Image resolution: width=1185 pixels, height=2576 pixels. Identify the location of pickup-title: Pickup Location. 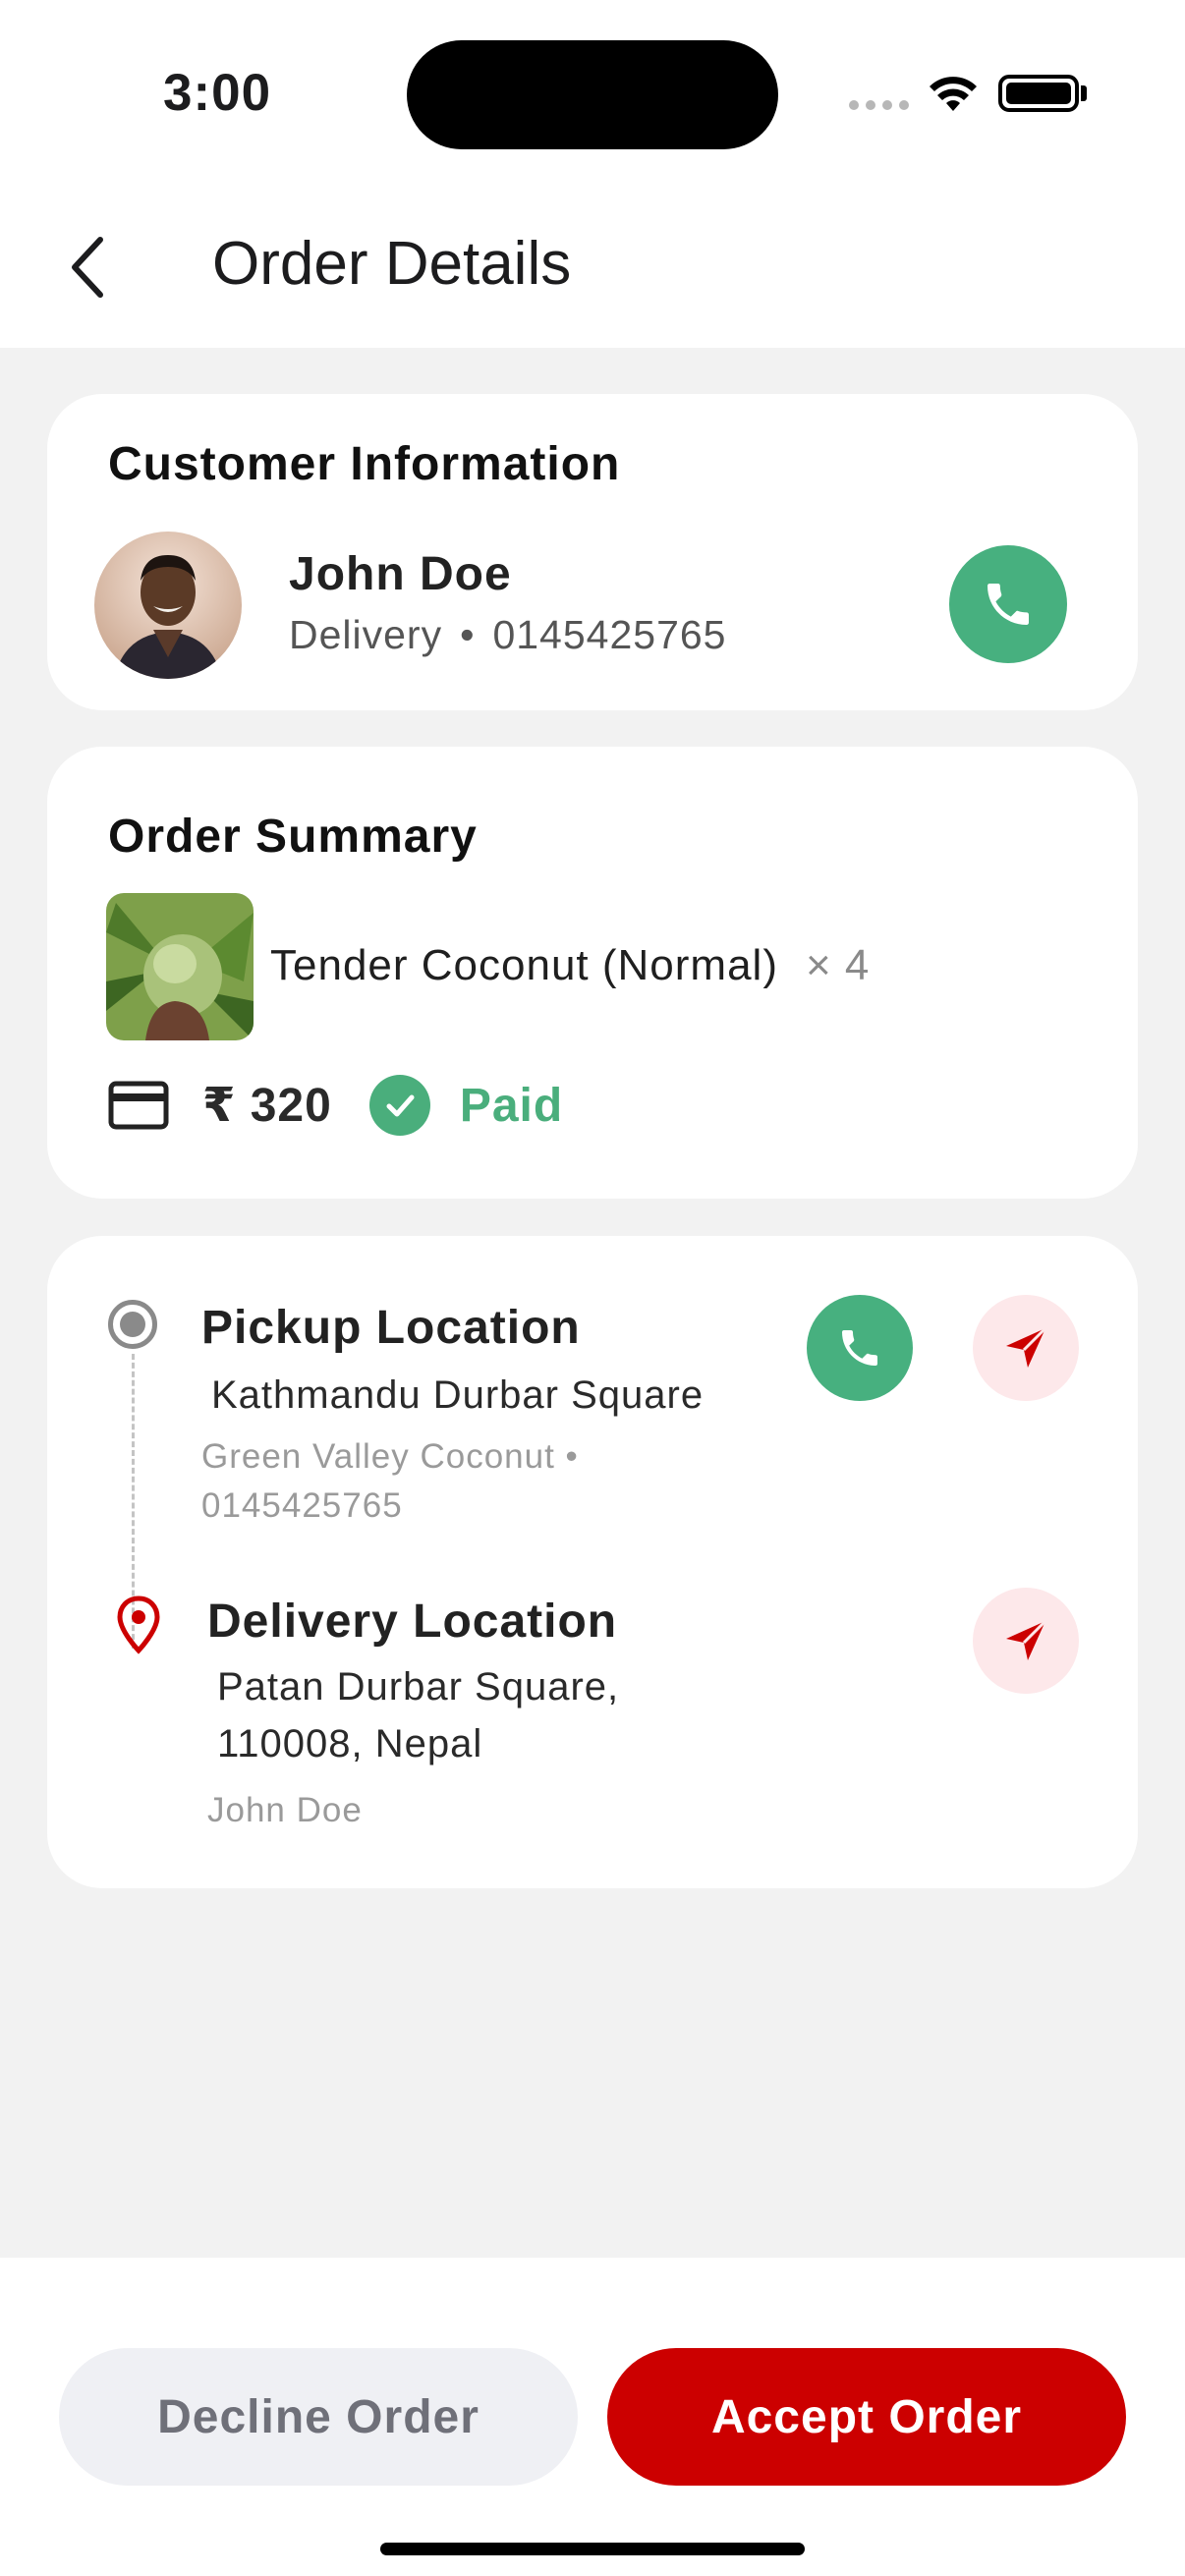
(391, 1328).